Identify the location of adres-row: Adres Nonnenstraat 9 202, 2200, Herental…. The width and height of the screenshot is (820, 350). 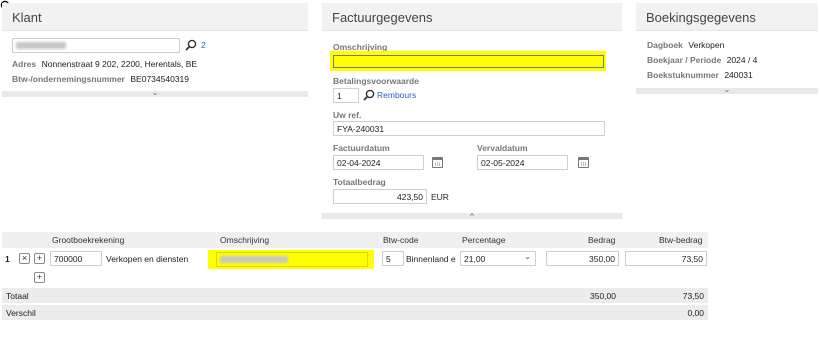
(104, 64).